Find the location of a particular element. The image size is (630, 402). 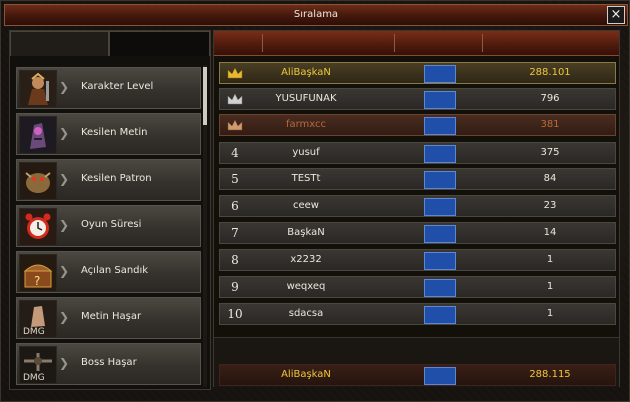

rank-value: 381 is located at coordinates (550, 124).